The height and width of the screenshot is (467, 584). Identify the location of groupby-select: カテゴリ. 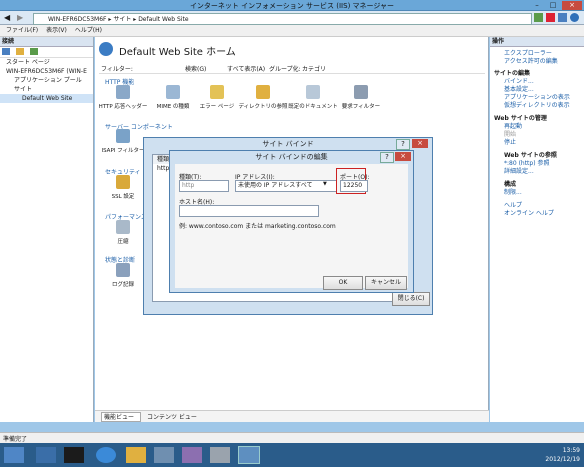
(314, 68).